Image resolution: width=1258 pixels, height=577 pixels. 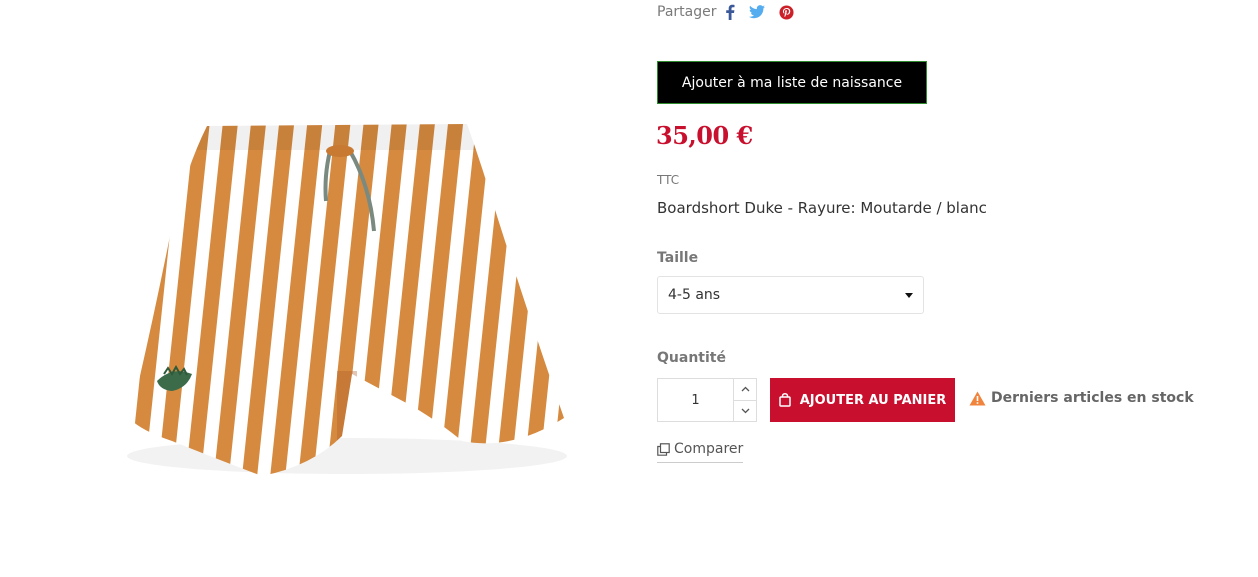 I want to click on stock-warning: Derniers articles en stock, so click(x=1081, y=398).